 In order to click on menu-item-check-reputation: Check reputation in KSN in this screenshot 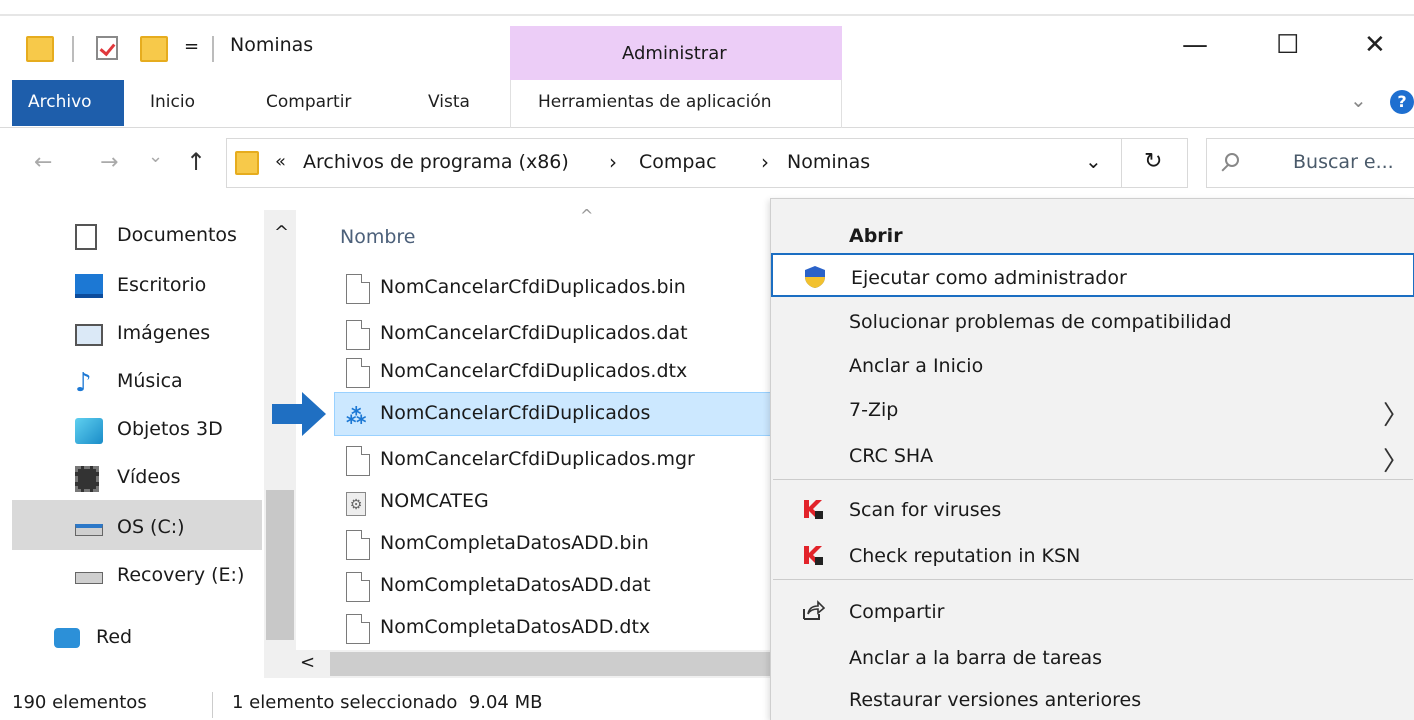, I will do `click(1092, 555)`.